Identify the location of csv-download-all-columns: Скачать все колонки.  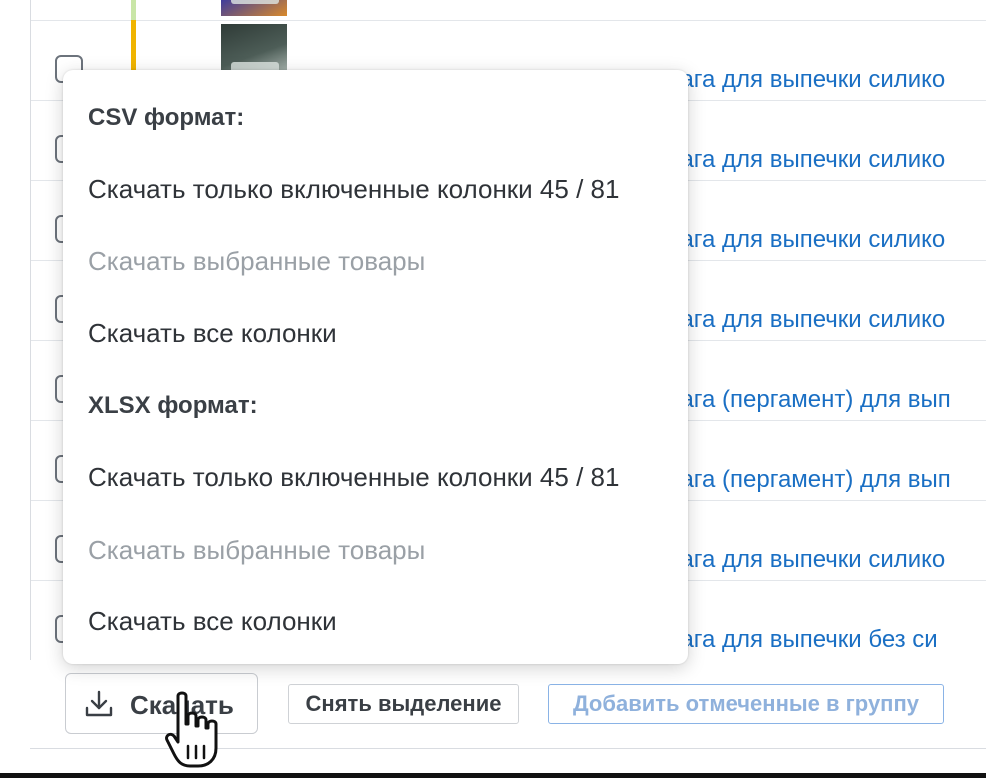
(212, 333).